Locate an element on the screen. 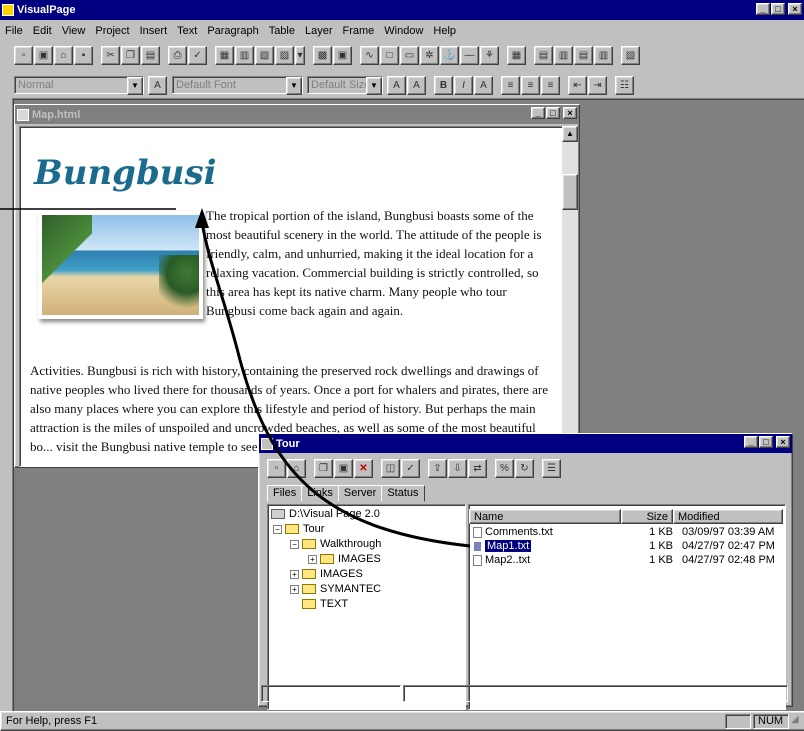 The height and width of the screenshot is (731, 804). num-lock-indicator: NUM is located at coordinates (771, 721).